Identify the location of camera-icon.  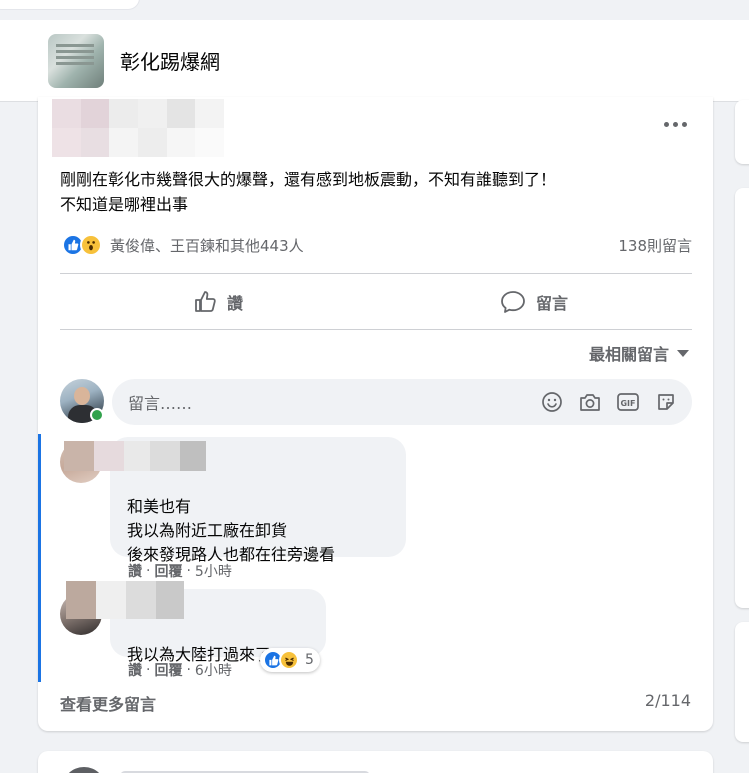
(590, 402).